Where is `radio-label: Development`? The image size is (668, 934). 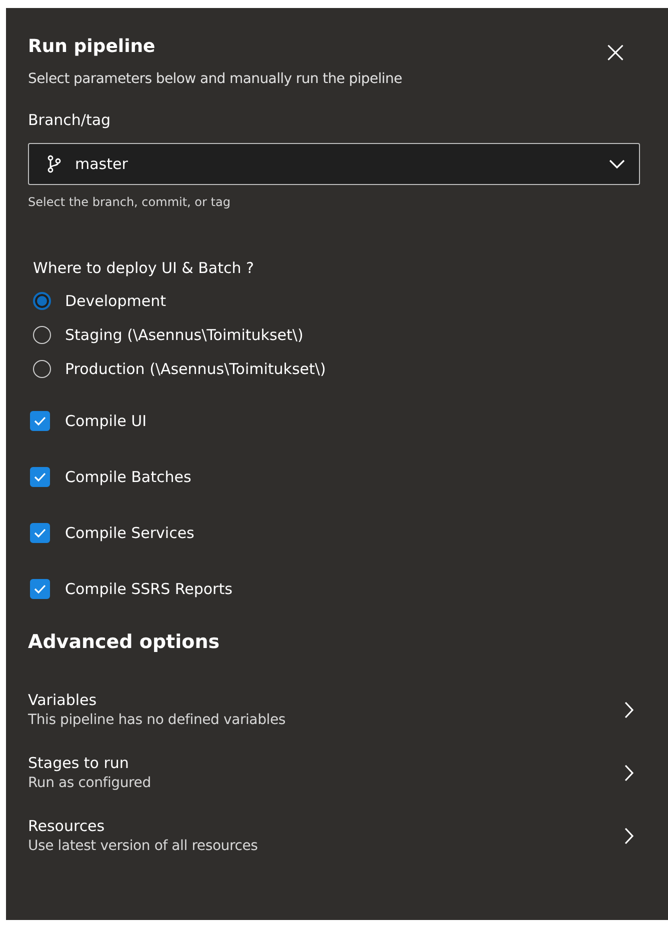
radio-label: Development is located at coordinates (115, 301).